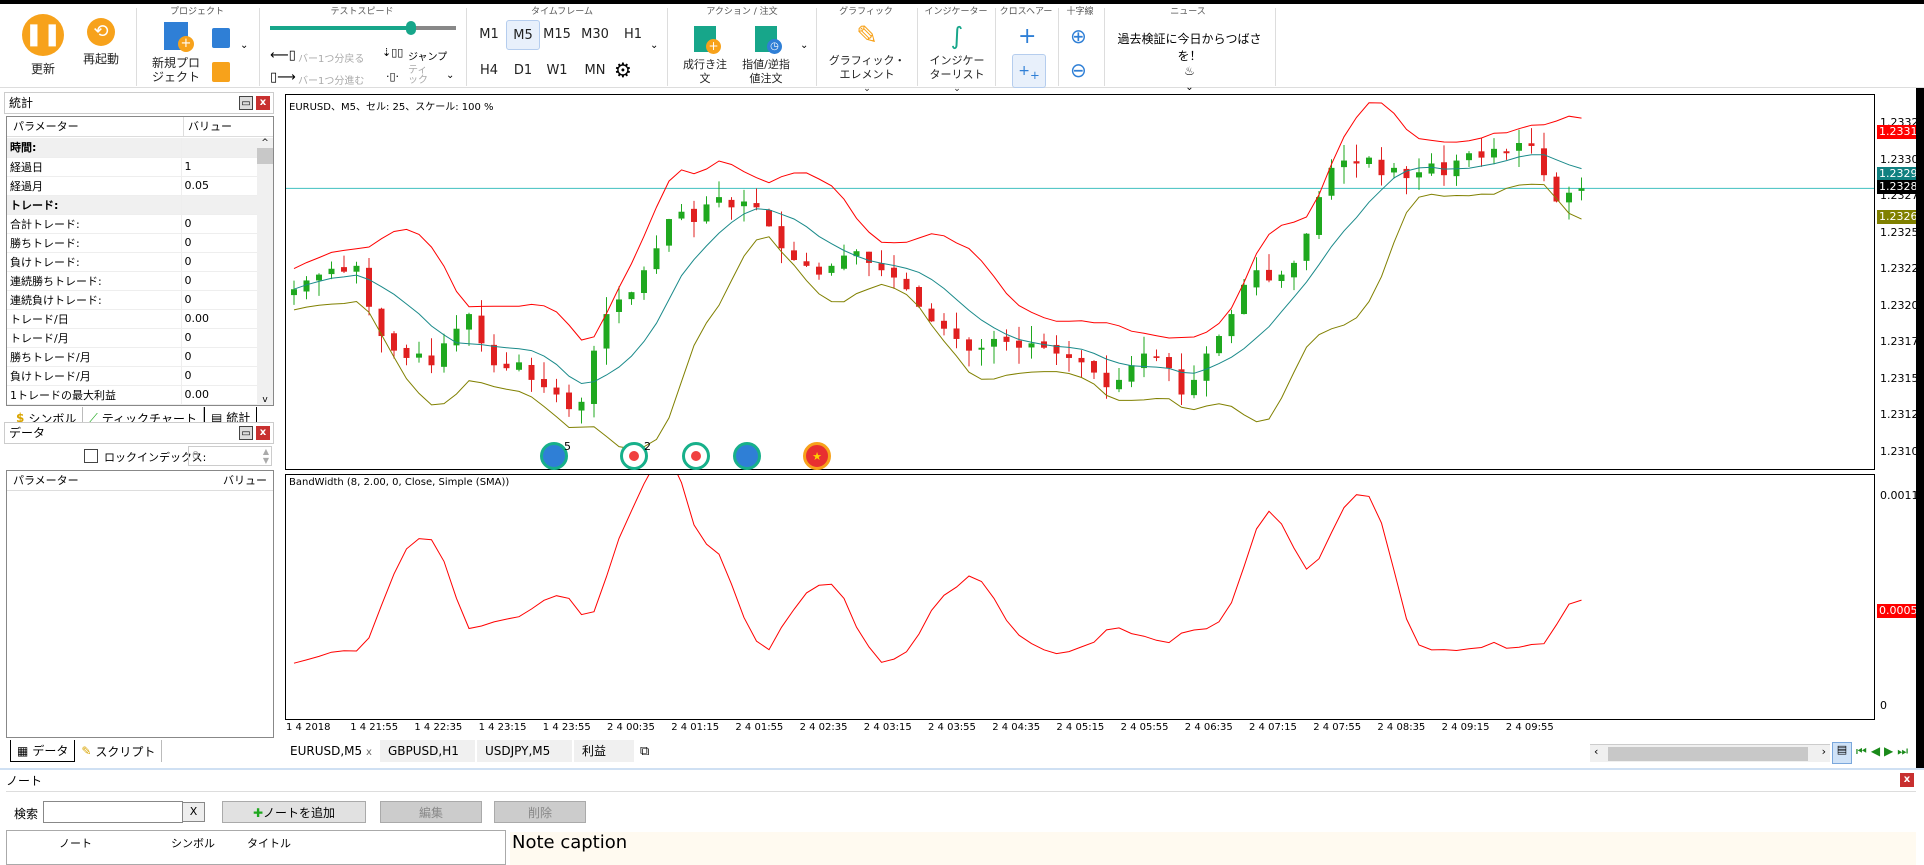 The height and width of the screenshot is (865, 1924). Describe the element at coordinates (633, 35) in the screenshot. I see `timeframe-h1: H1` at that location.